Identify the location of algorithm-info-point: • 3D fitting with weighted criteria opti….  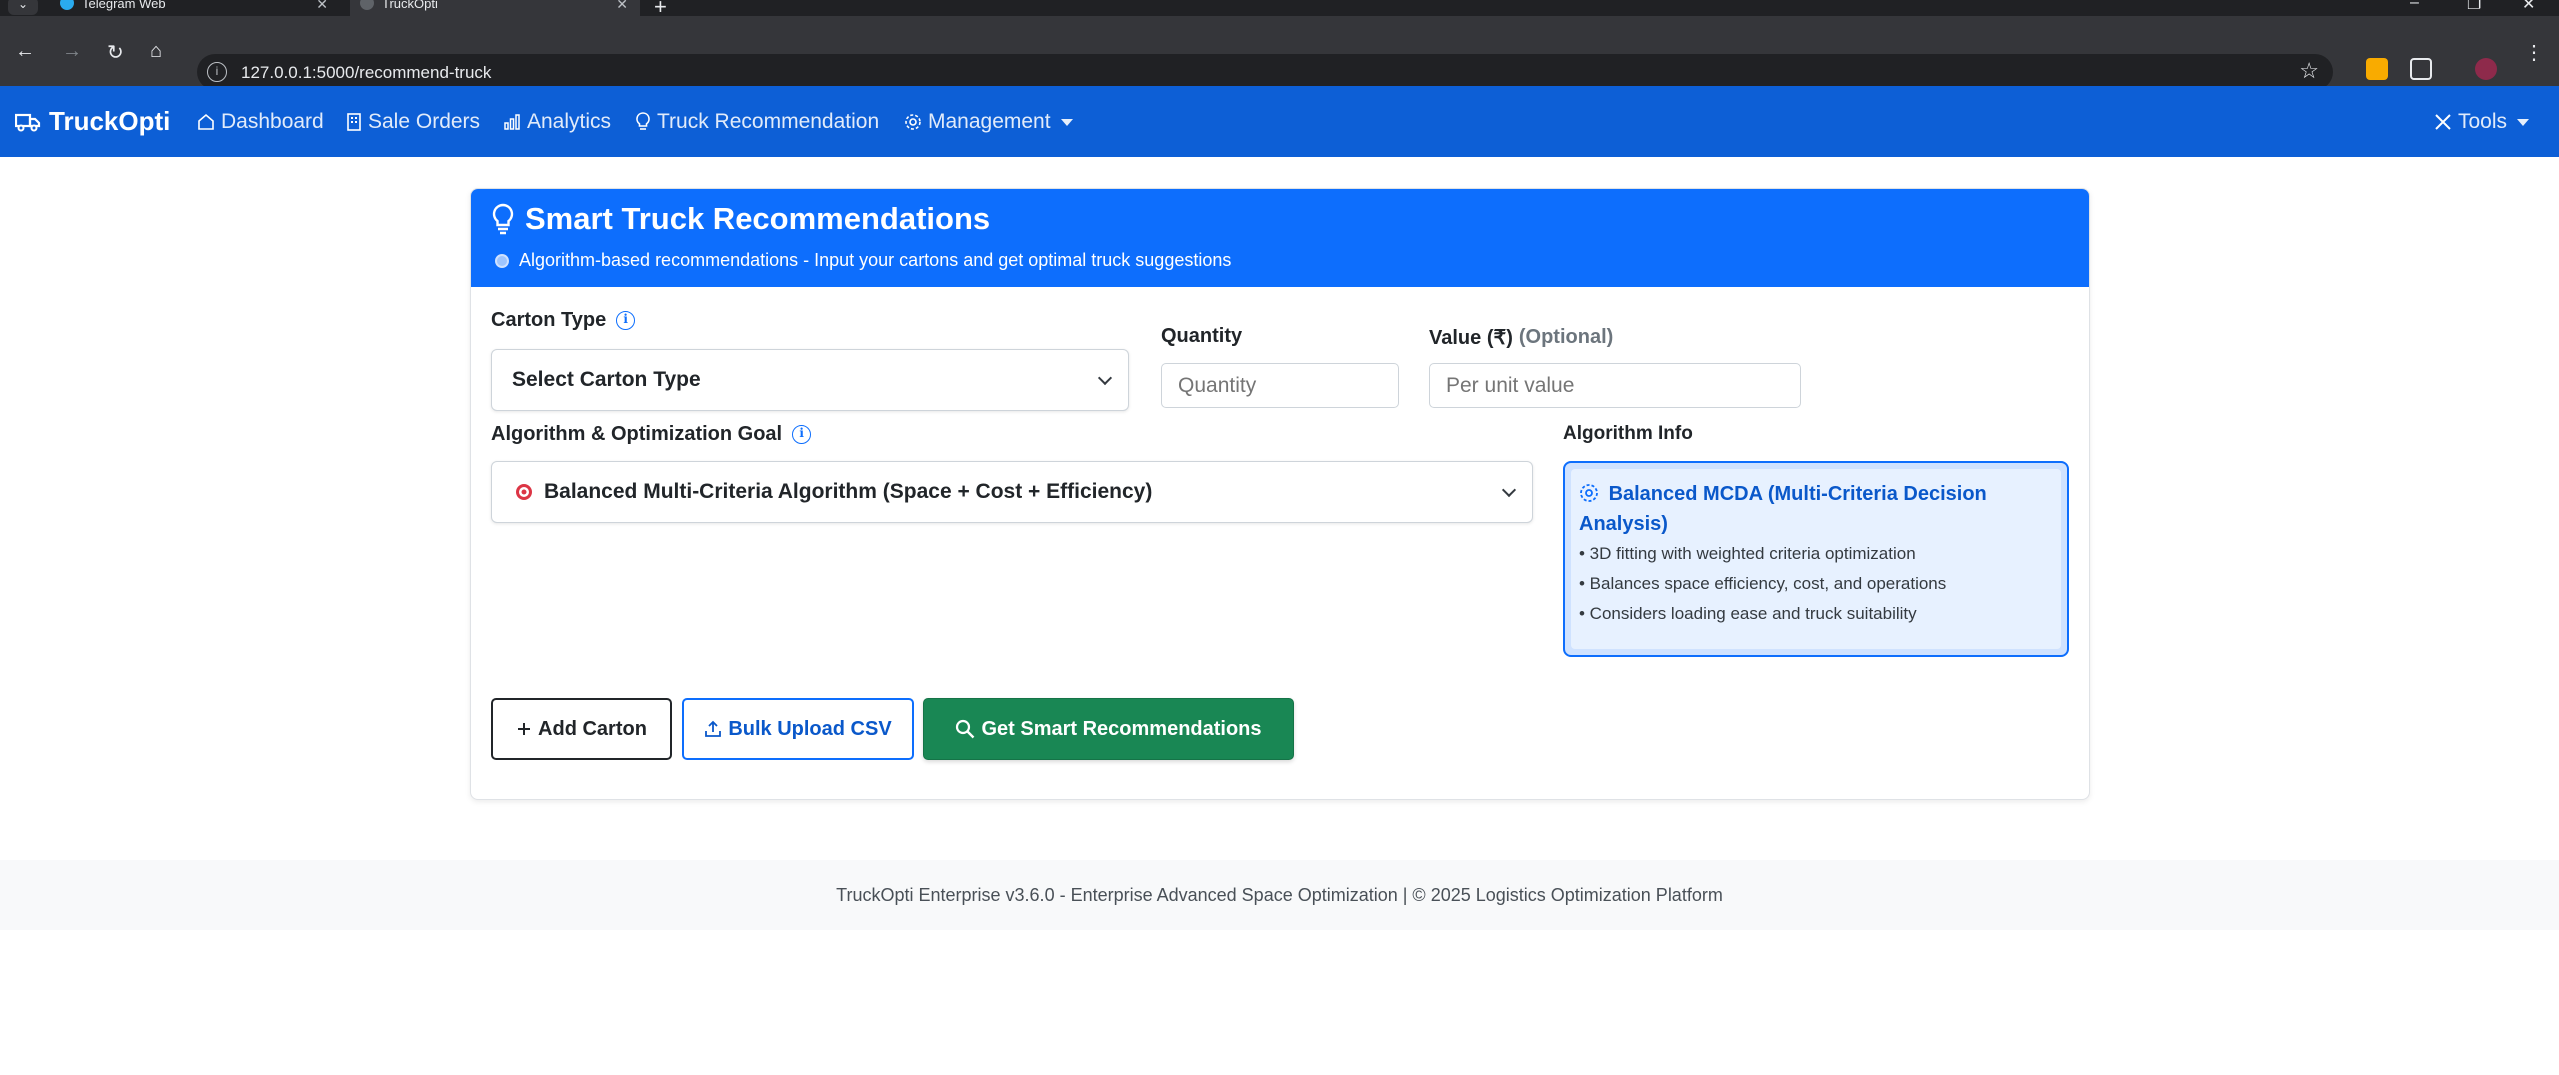
(1747, 553).